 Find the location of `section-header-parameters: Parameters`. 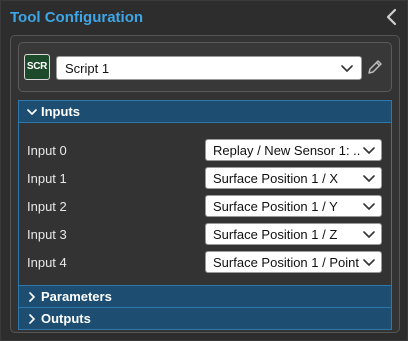

section-header-parameters: Parameters is located at coordinates (205, 296).